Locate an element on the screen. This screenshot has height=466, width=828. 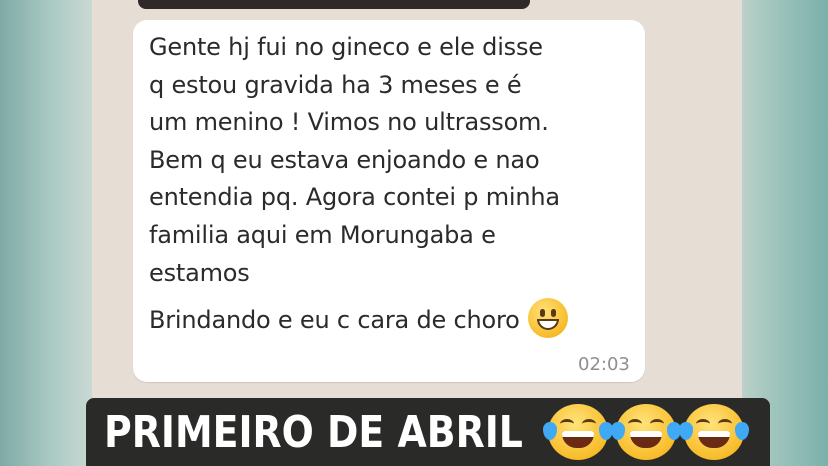
grinning-face-icon is located at coordinates (547, 318).